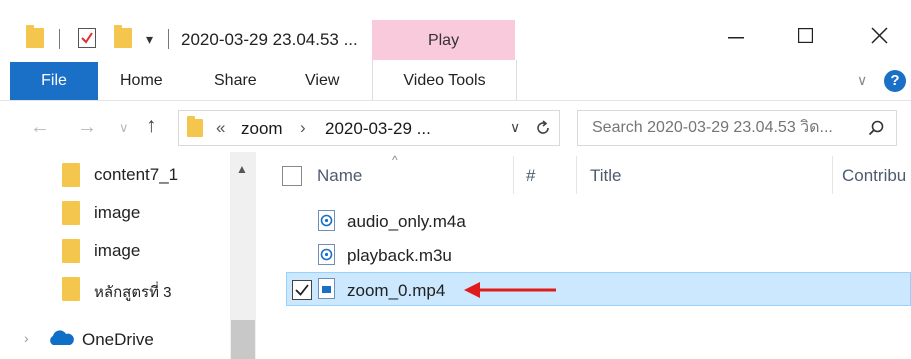 The width and height of the screenshot is (911, 359). I want to click on breadcrumb-zoom: zoom, so click(262, 129).